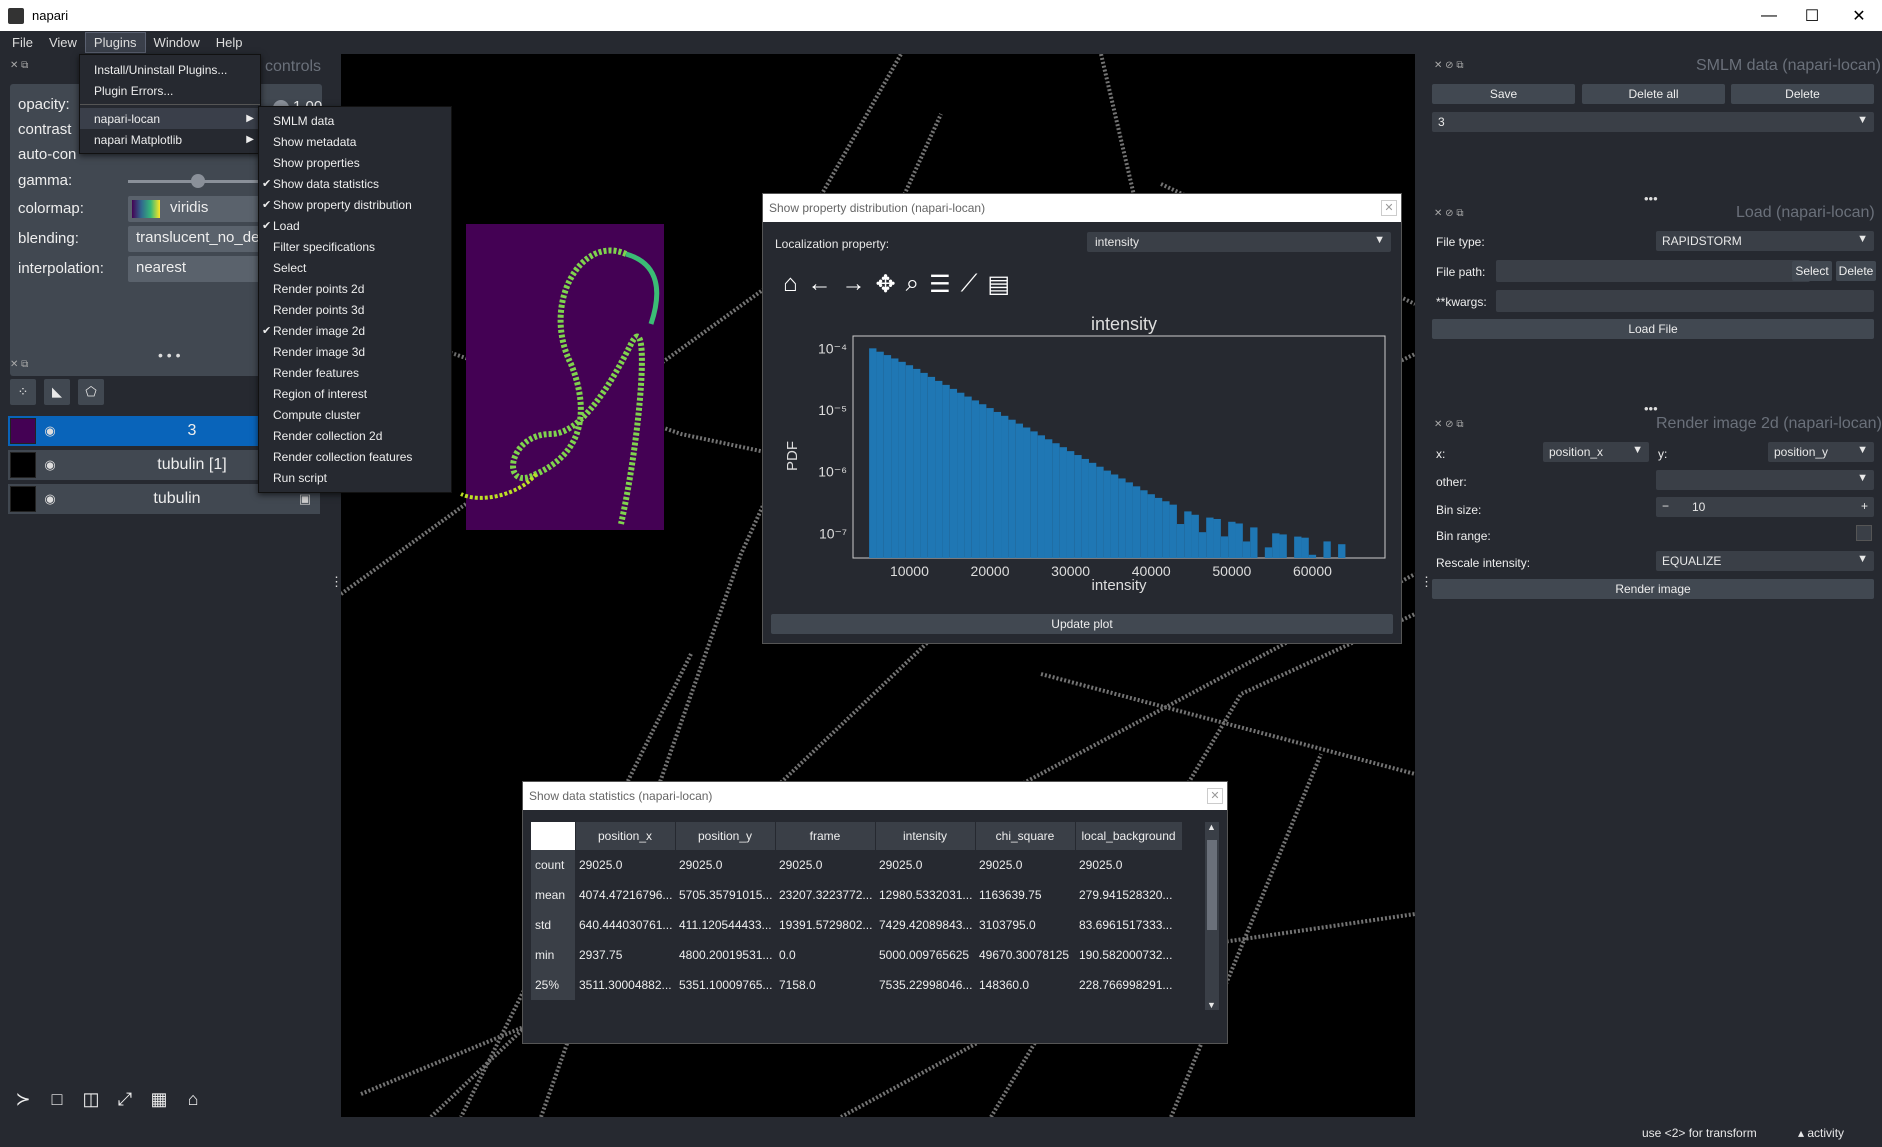 The width and height of the screenshot is (1882, 1147). Describe the element at coordinates (23, 392) in the screenshot. I see `new-points-layer-button: ⁘` at that location.